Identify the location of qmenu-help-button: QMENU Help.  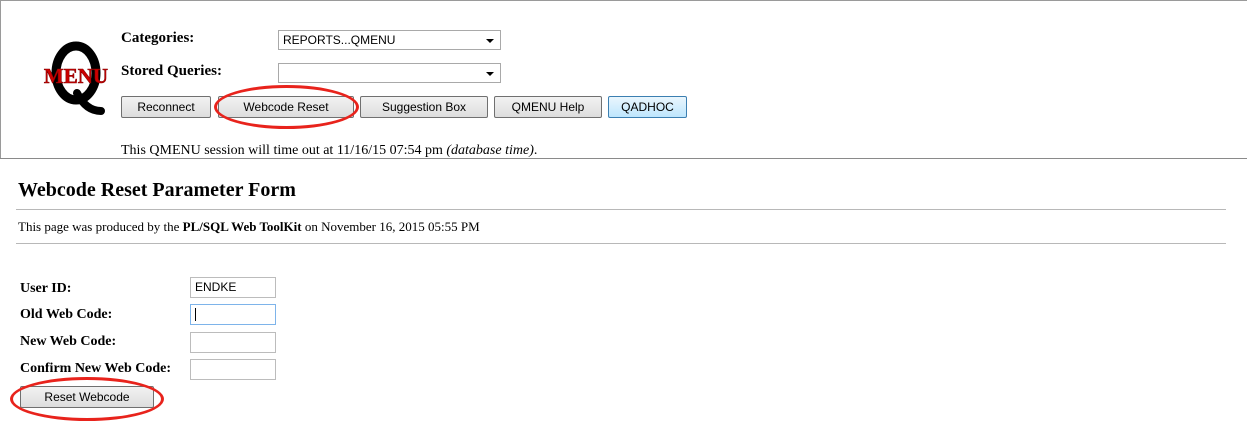
(548, 107).